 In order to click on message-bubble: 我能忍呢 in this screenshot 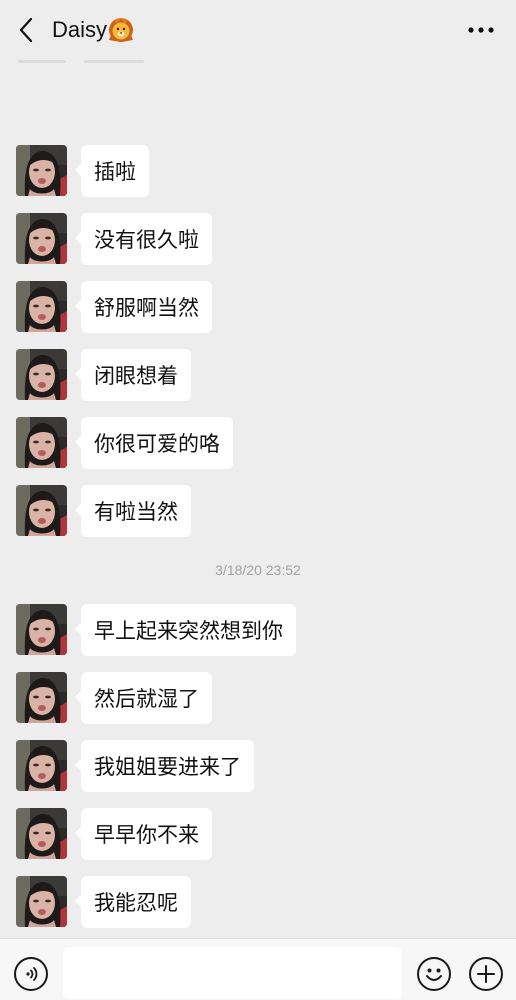, I will do `click(133, 902)`.